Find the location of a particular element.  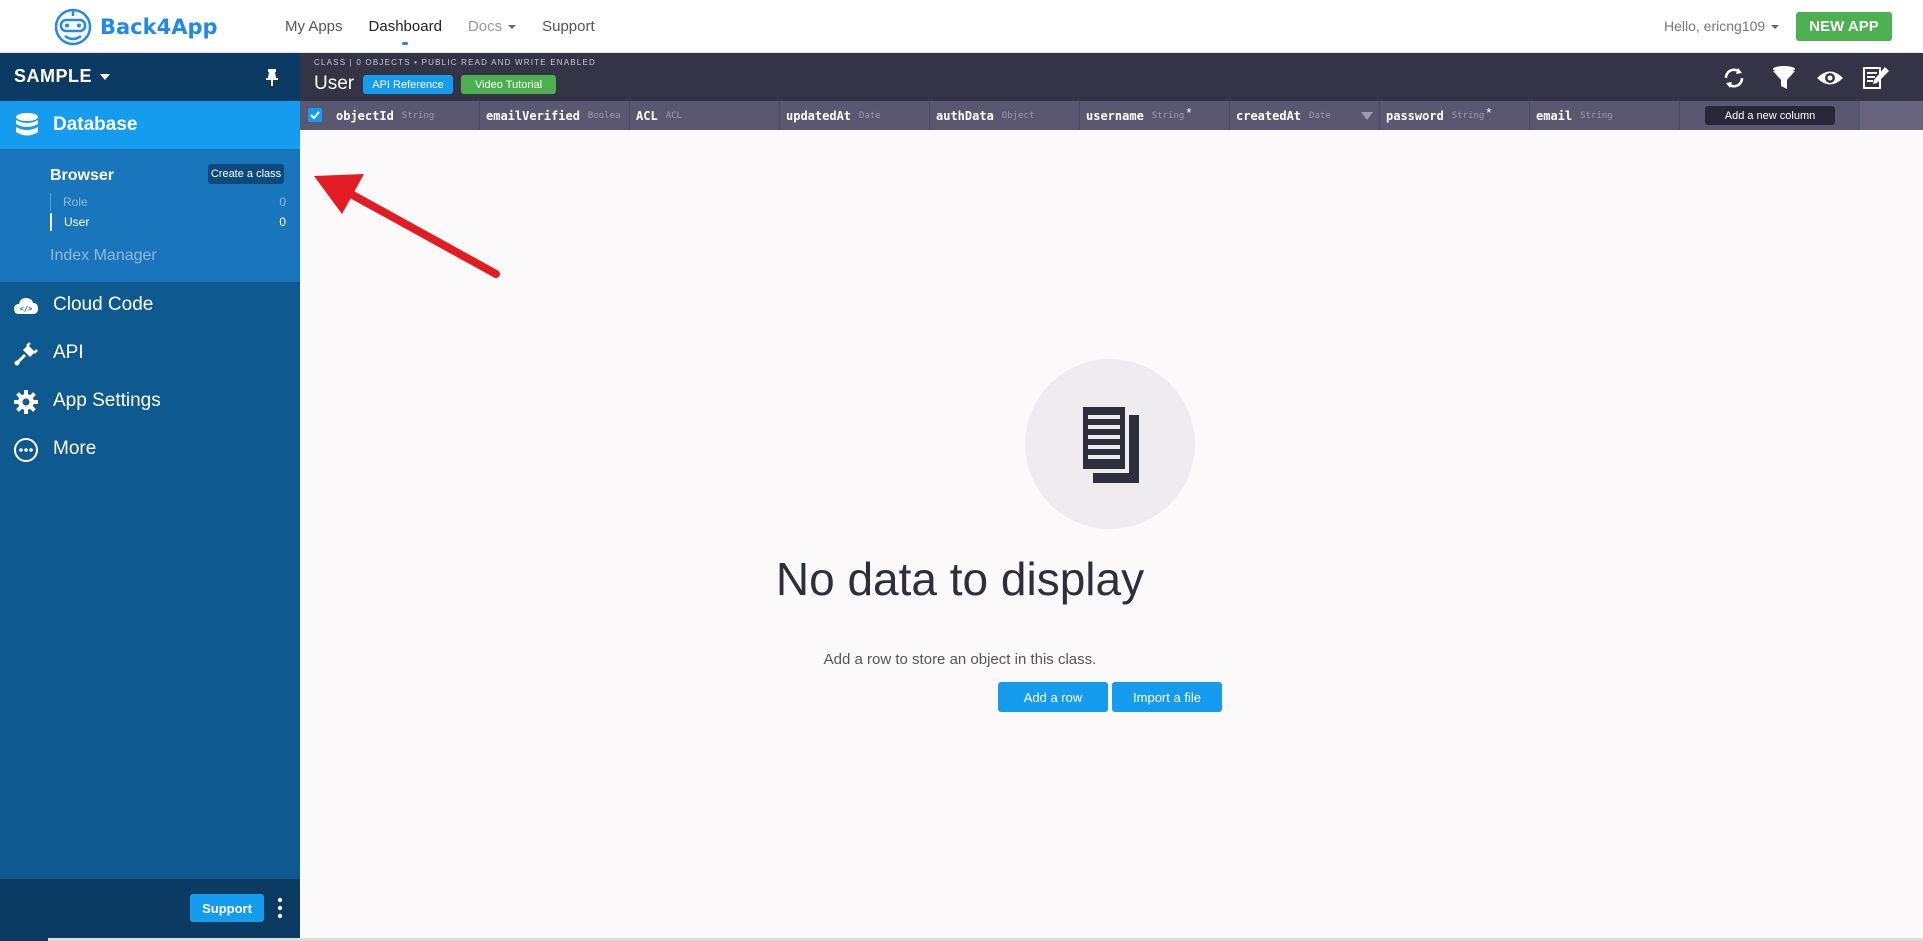

browser-label: Browser is located at coordinates (82, 176).